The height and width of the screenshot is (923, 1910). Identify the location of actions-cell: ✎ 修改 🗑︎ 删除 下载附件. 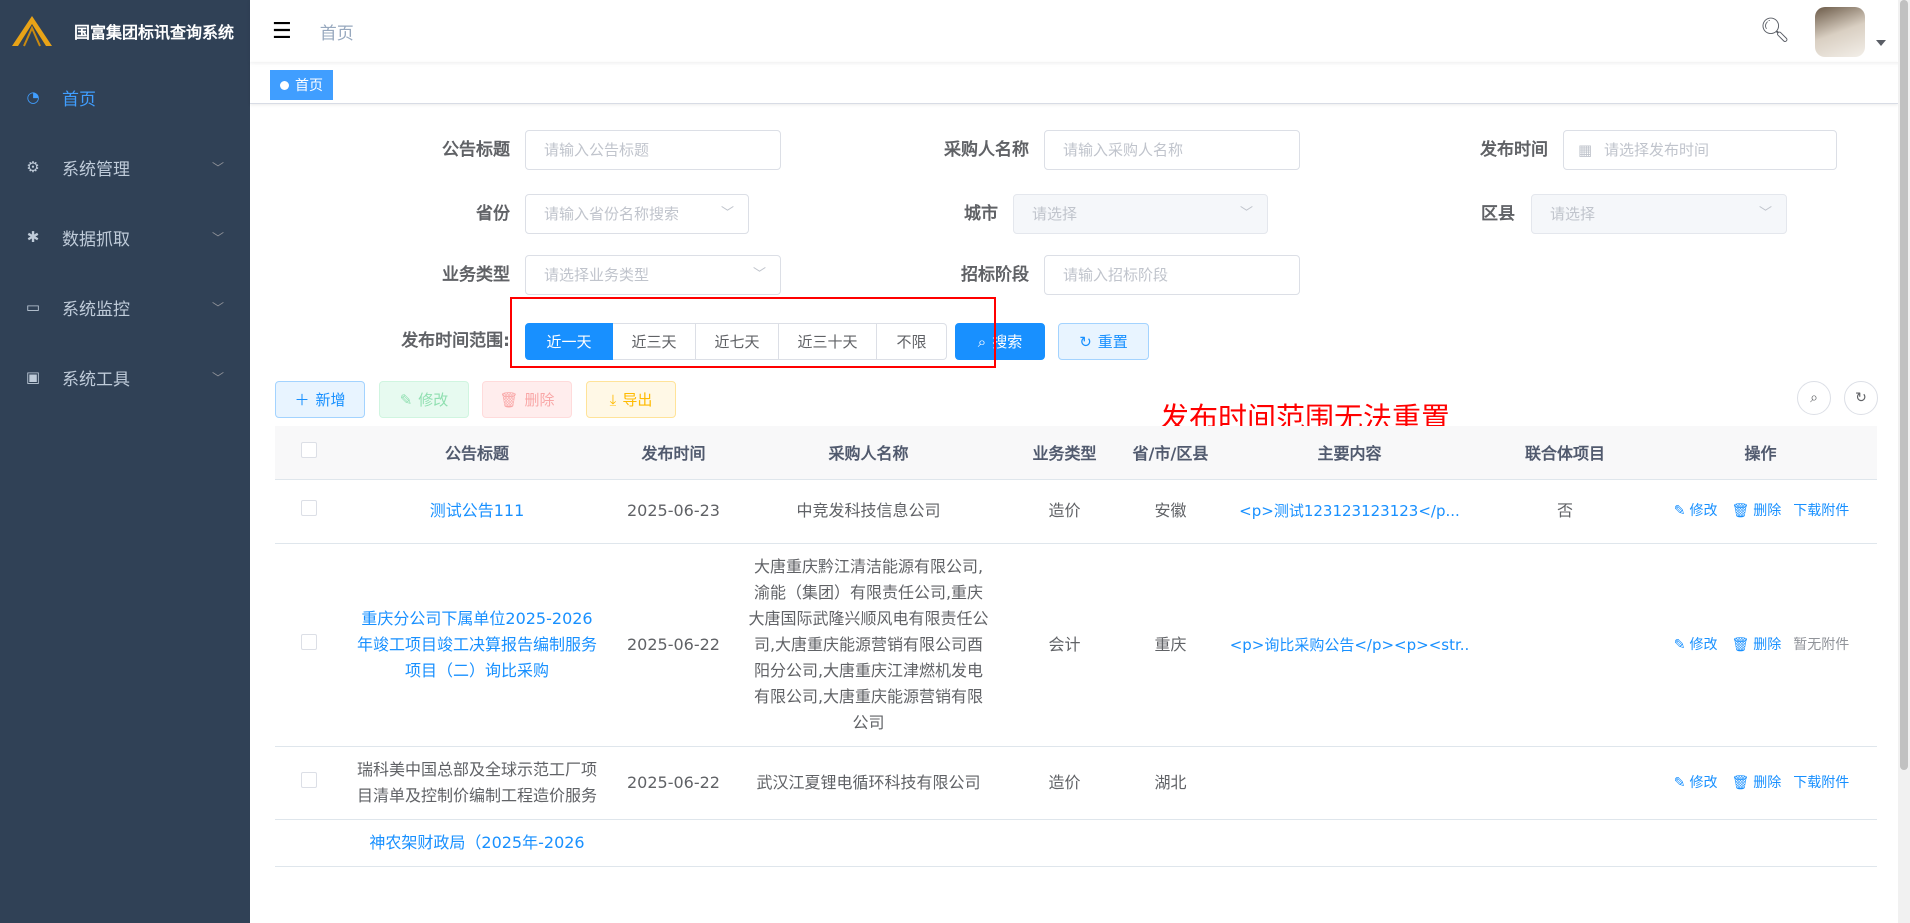
(1760, 511).